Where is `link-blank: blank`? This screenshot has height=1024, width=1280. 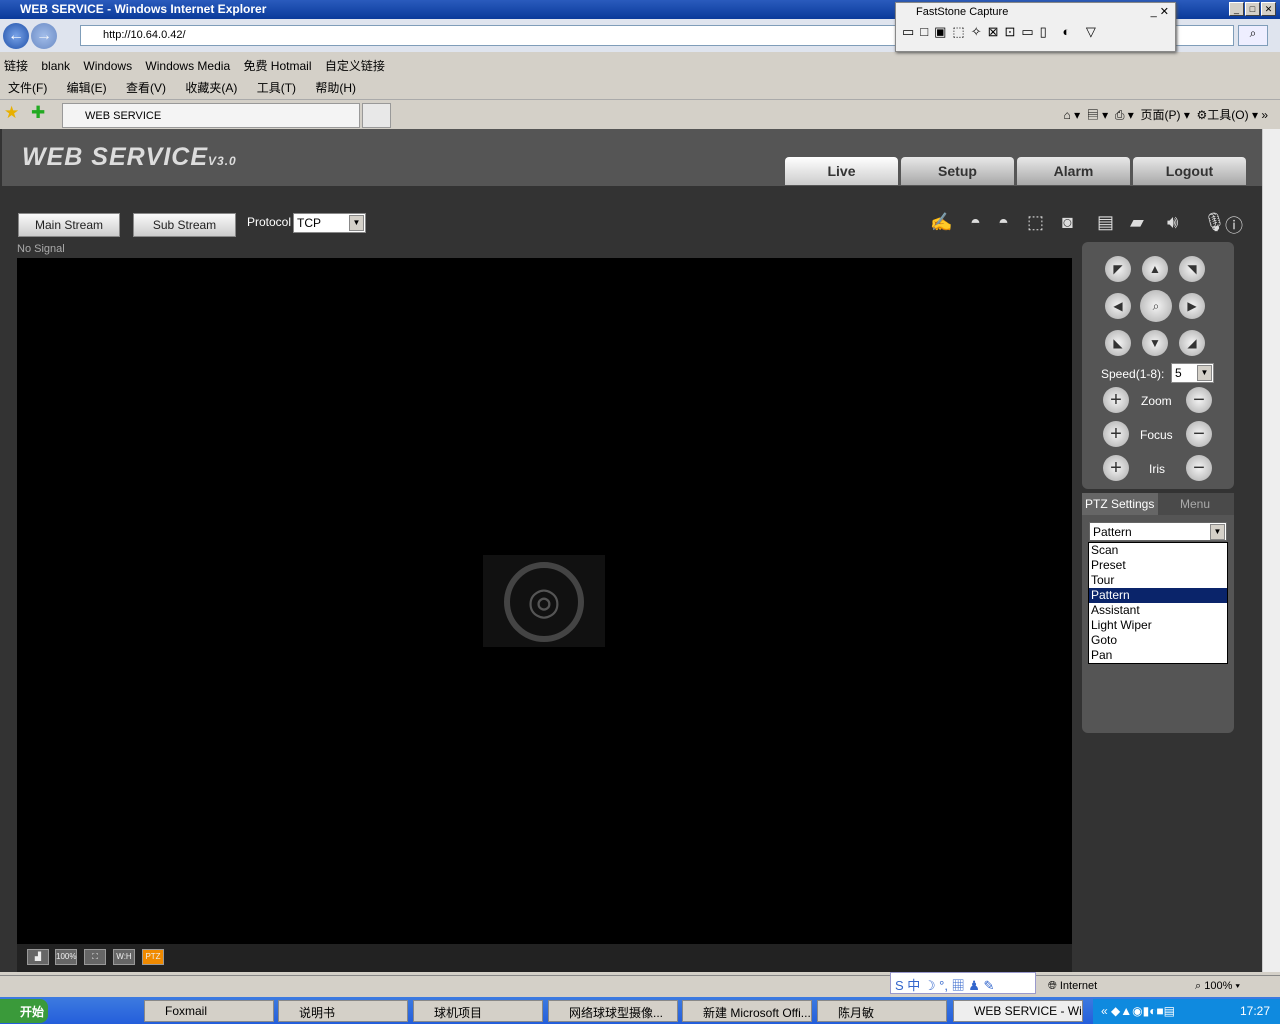
link-blank: blank is located at coordinates (55, 66).